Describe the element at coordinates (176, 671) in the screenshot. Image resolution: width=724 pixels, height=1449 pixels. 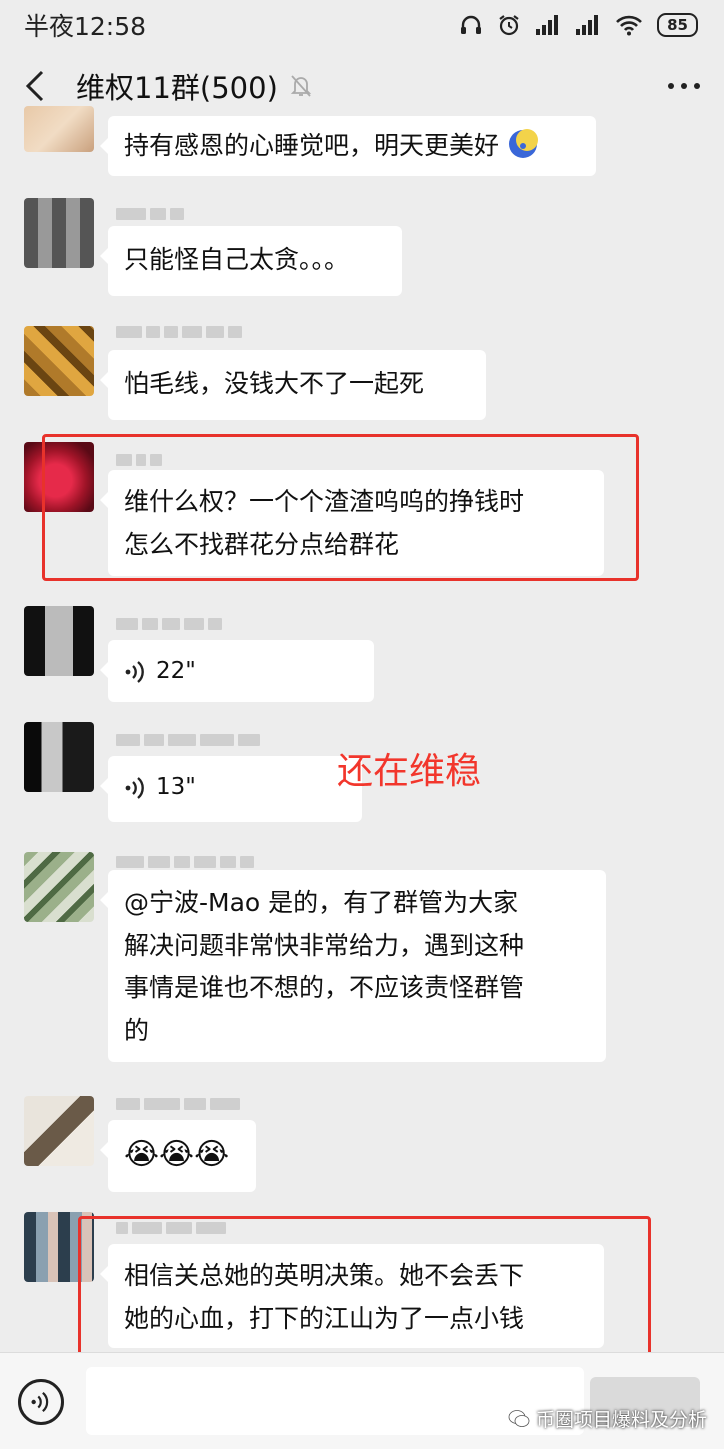
I see `voice-duration: 22"` at that location.